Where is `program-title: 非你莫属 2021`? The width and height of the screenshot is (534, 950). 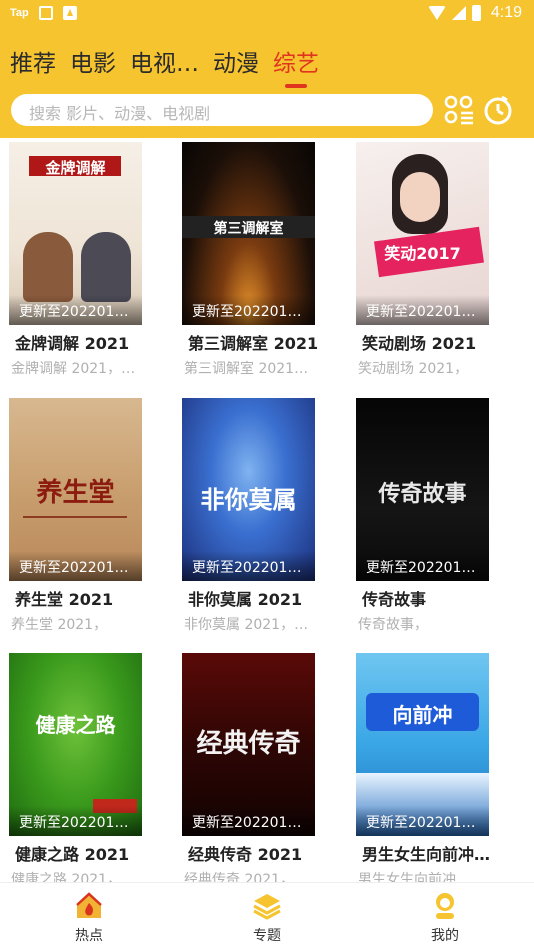 program-title: 非你莫属 2021 is located at coordinates (245, 599).